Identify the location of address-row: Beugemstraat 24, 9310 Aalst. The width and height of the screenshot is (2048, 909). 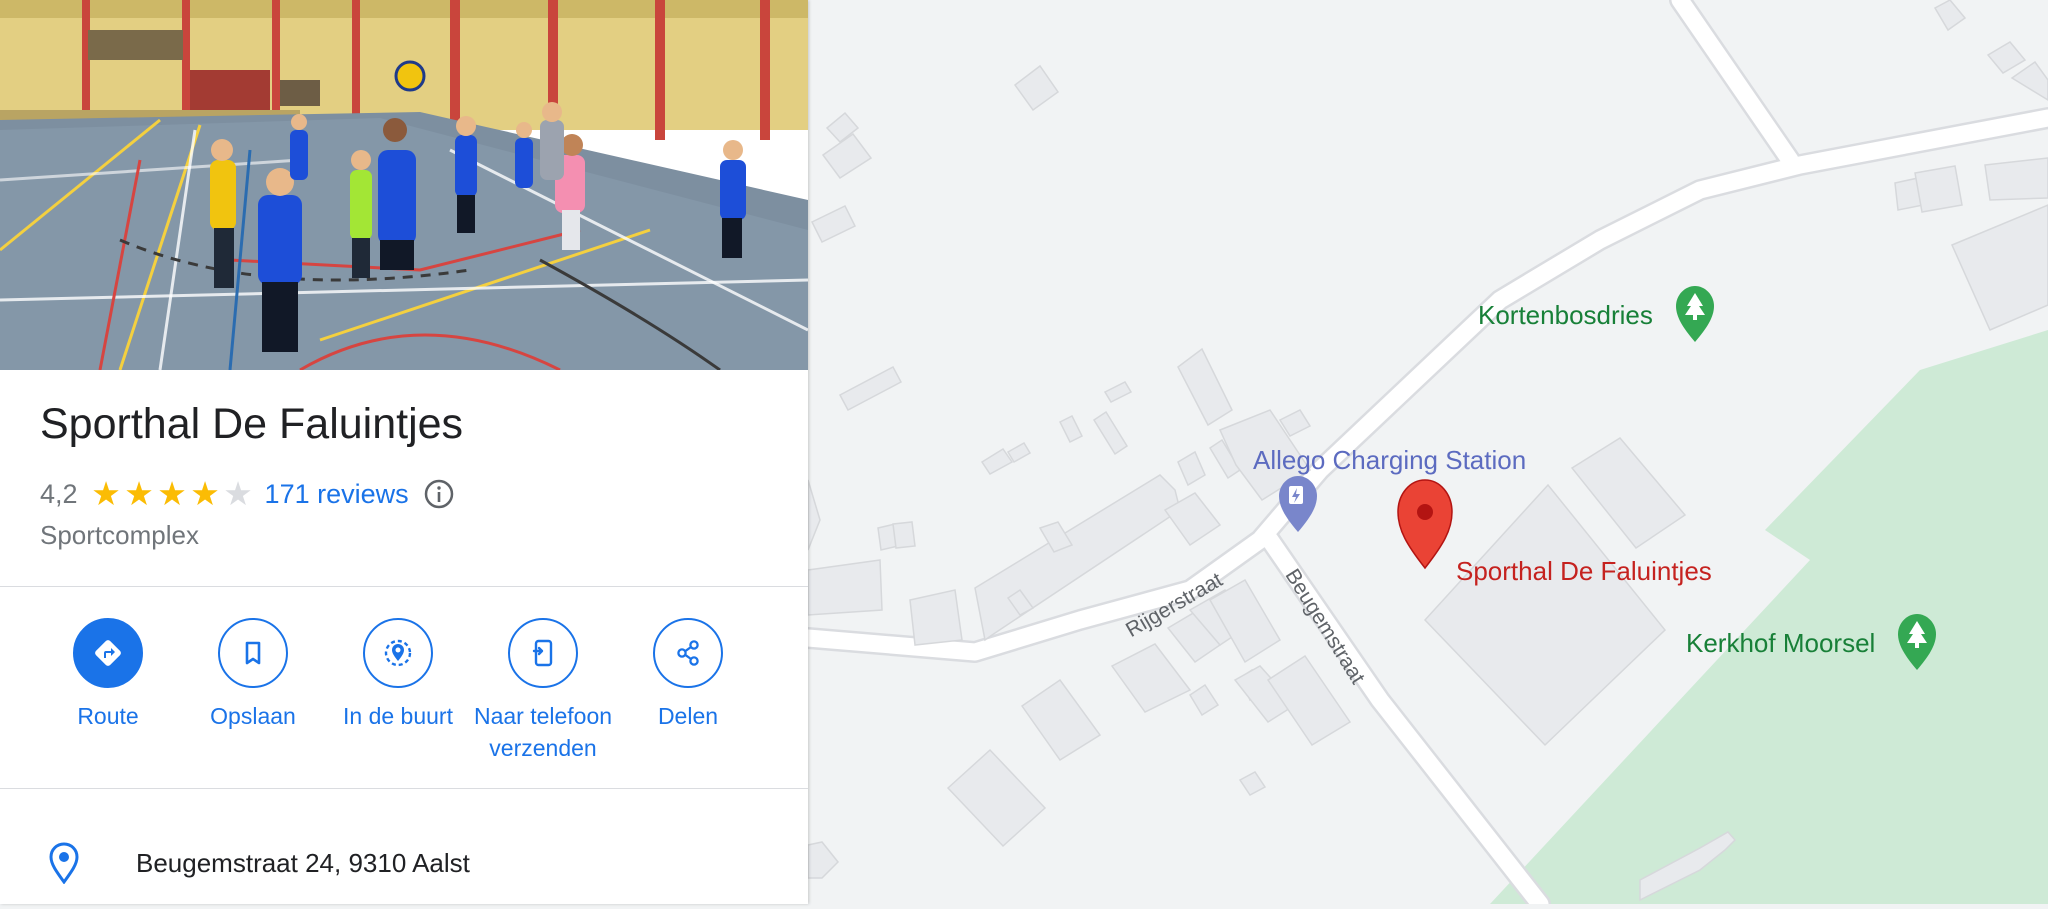
(404, 866).